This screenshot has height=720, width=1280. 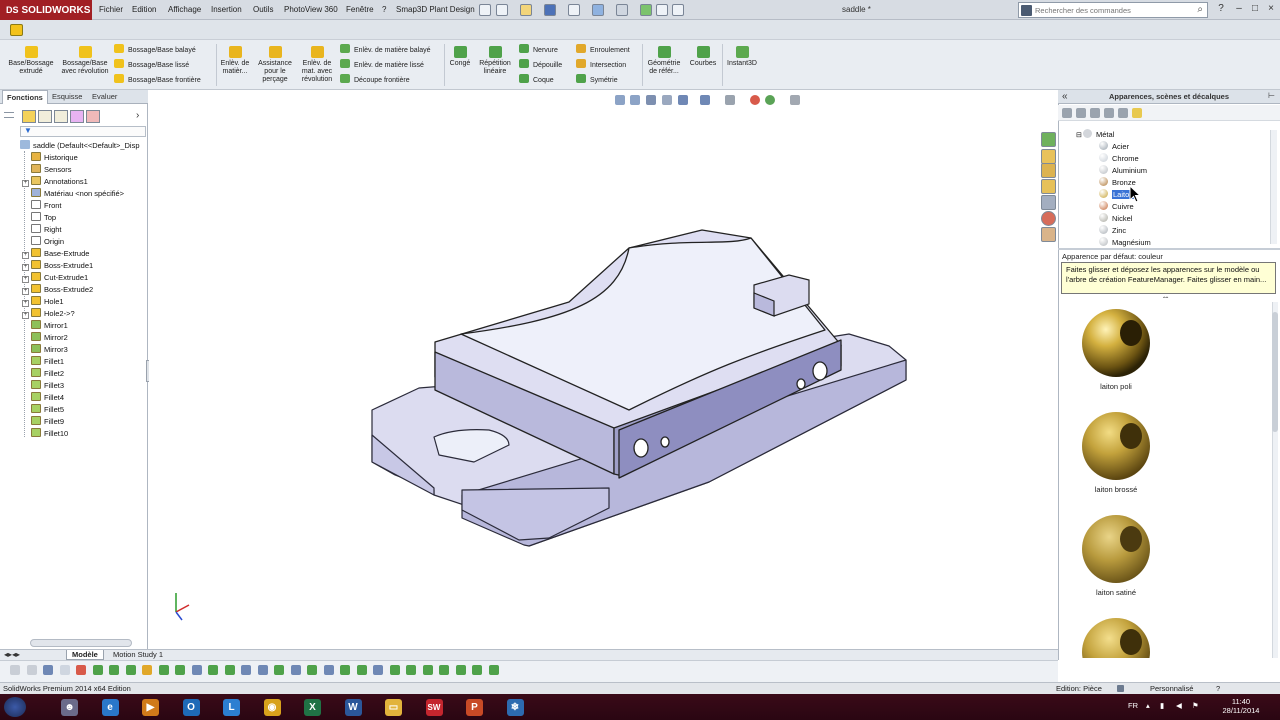 I want to click on tree-item: Sensors, so click(x=47, y=170).